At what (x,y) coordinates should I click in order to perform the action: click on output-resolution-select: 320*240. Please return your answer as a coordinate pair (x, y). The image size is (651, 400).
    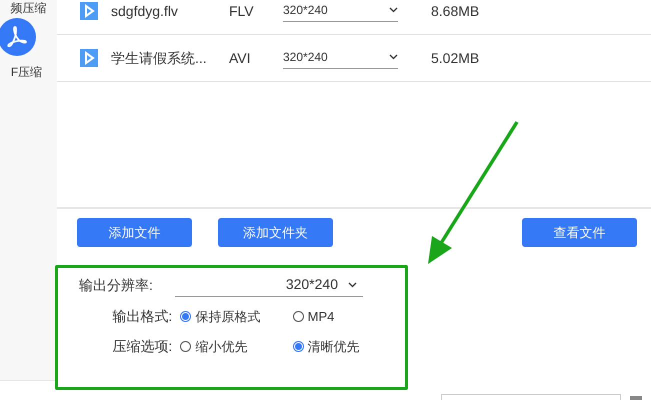
    Looking at the image, I should click on (269, 285).